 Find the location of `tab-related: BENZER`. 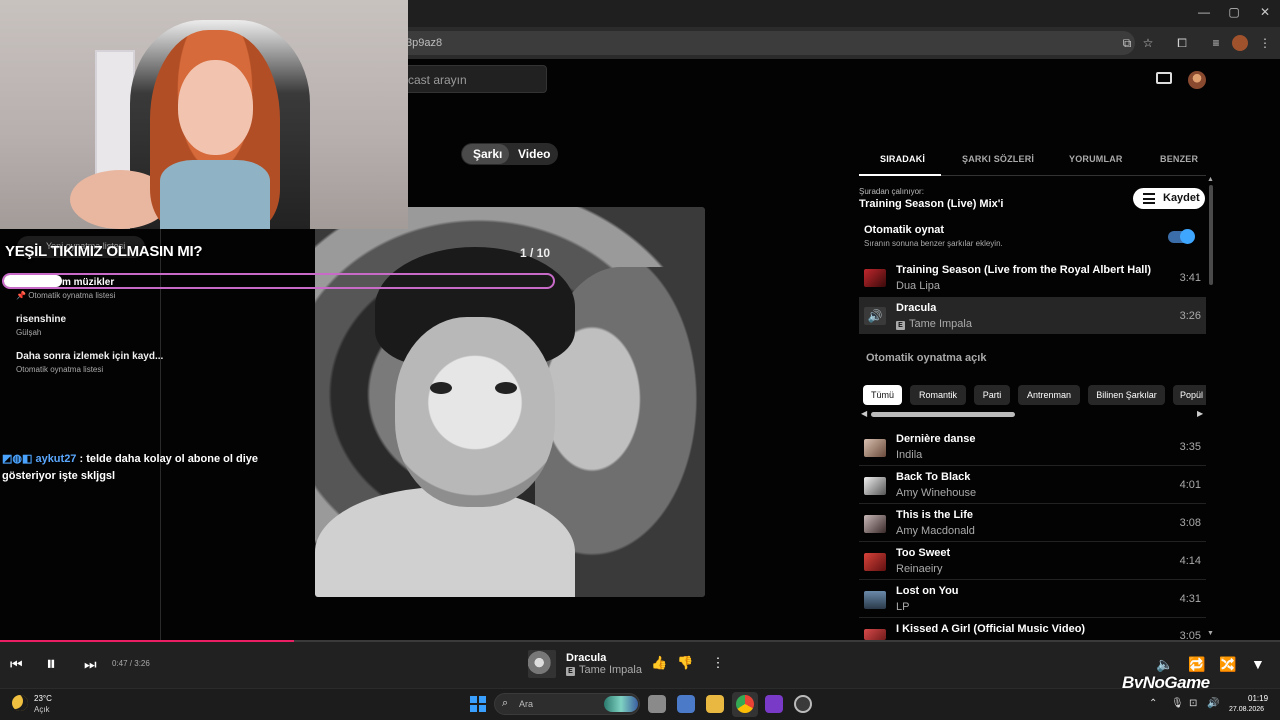

tab-related: BENZER is located at coordinates (1179, 159).